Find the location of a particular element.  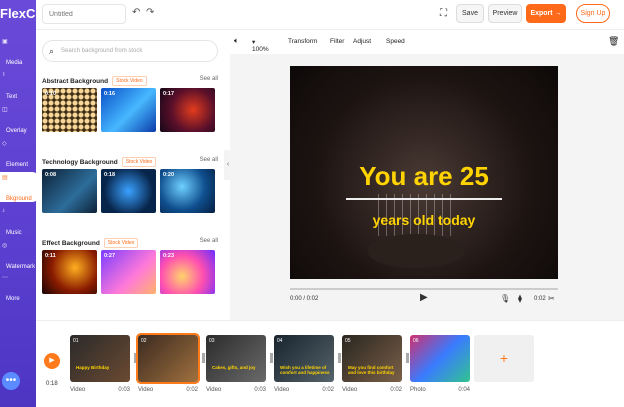

undo-icon: ↶ is located at coordinates (136, 12).